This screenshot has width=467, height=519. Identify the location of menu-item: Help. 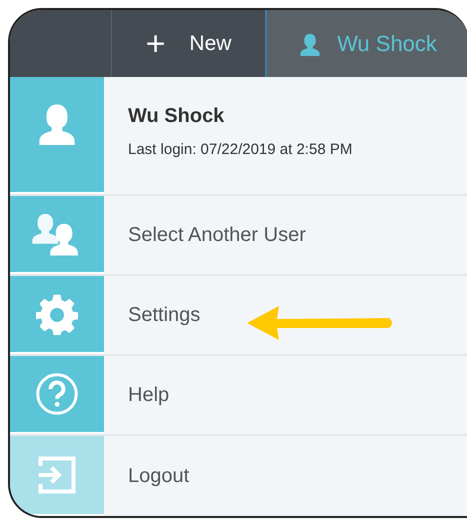
(149, 395).